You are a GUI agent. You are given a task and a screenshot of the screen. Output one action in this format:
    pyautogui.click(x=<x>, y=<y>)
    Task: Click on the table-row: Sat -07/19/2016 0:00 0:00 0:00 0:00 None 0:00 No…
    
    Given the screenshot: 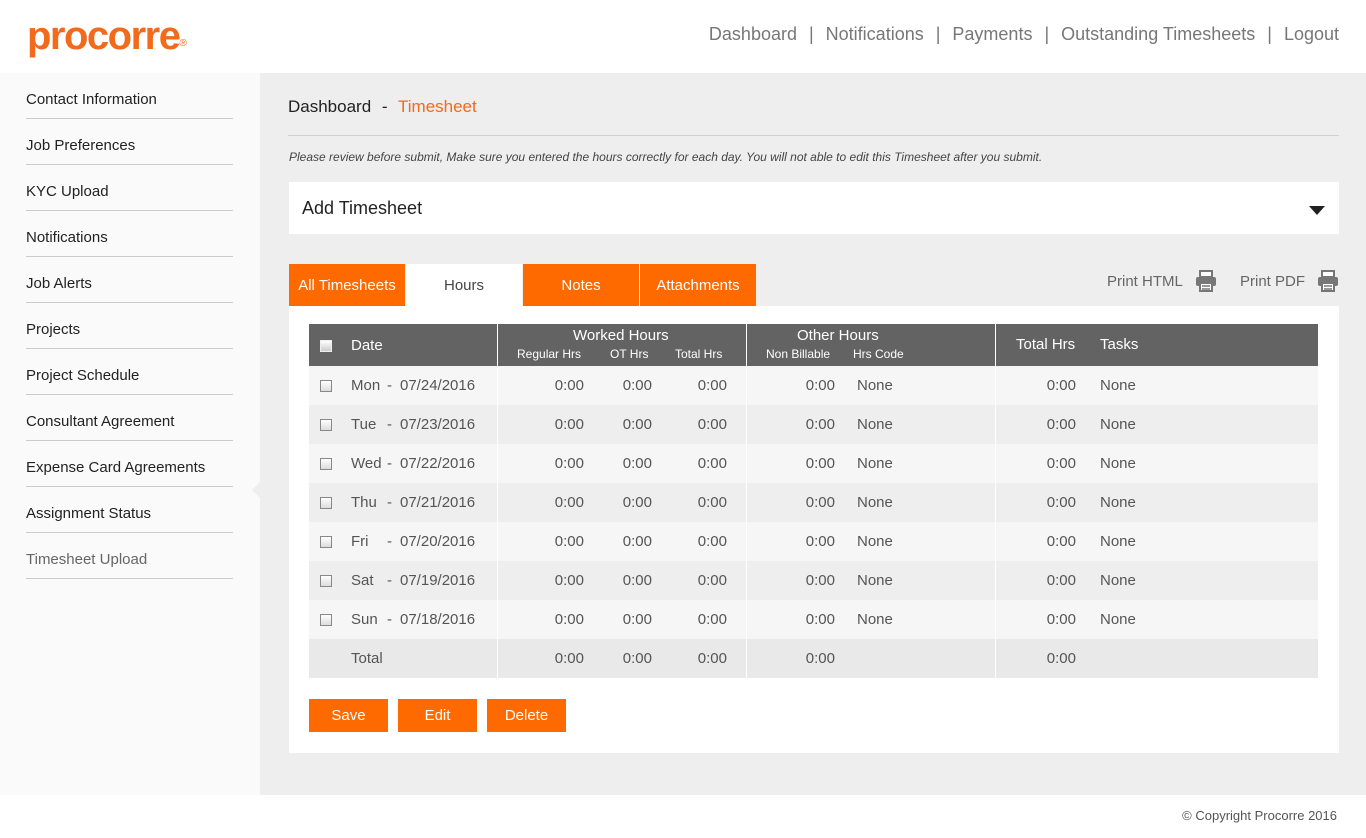 What is the action you would take?
    pyautogui.click(x=813, y=580)
    